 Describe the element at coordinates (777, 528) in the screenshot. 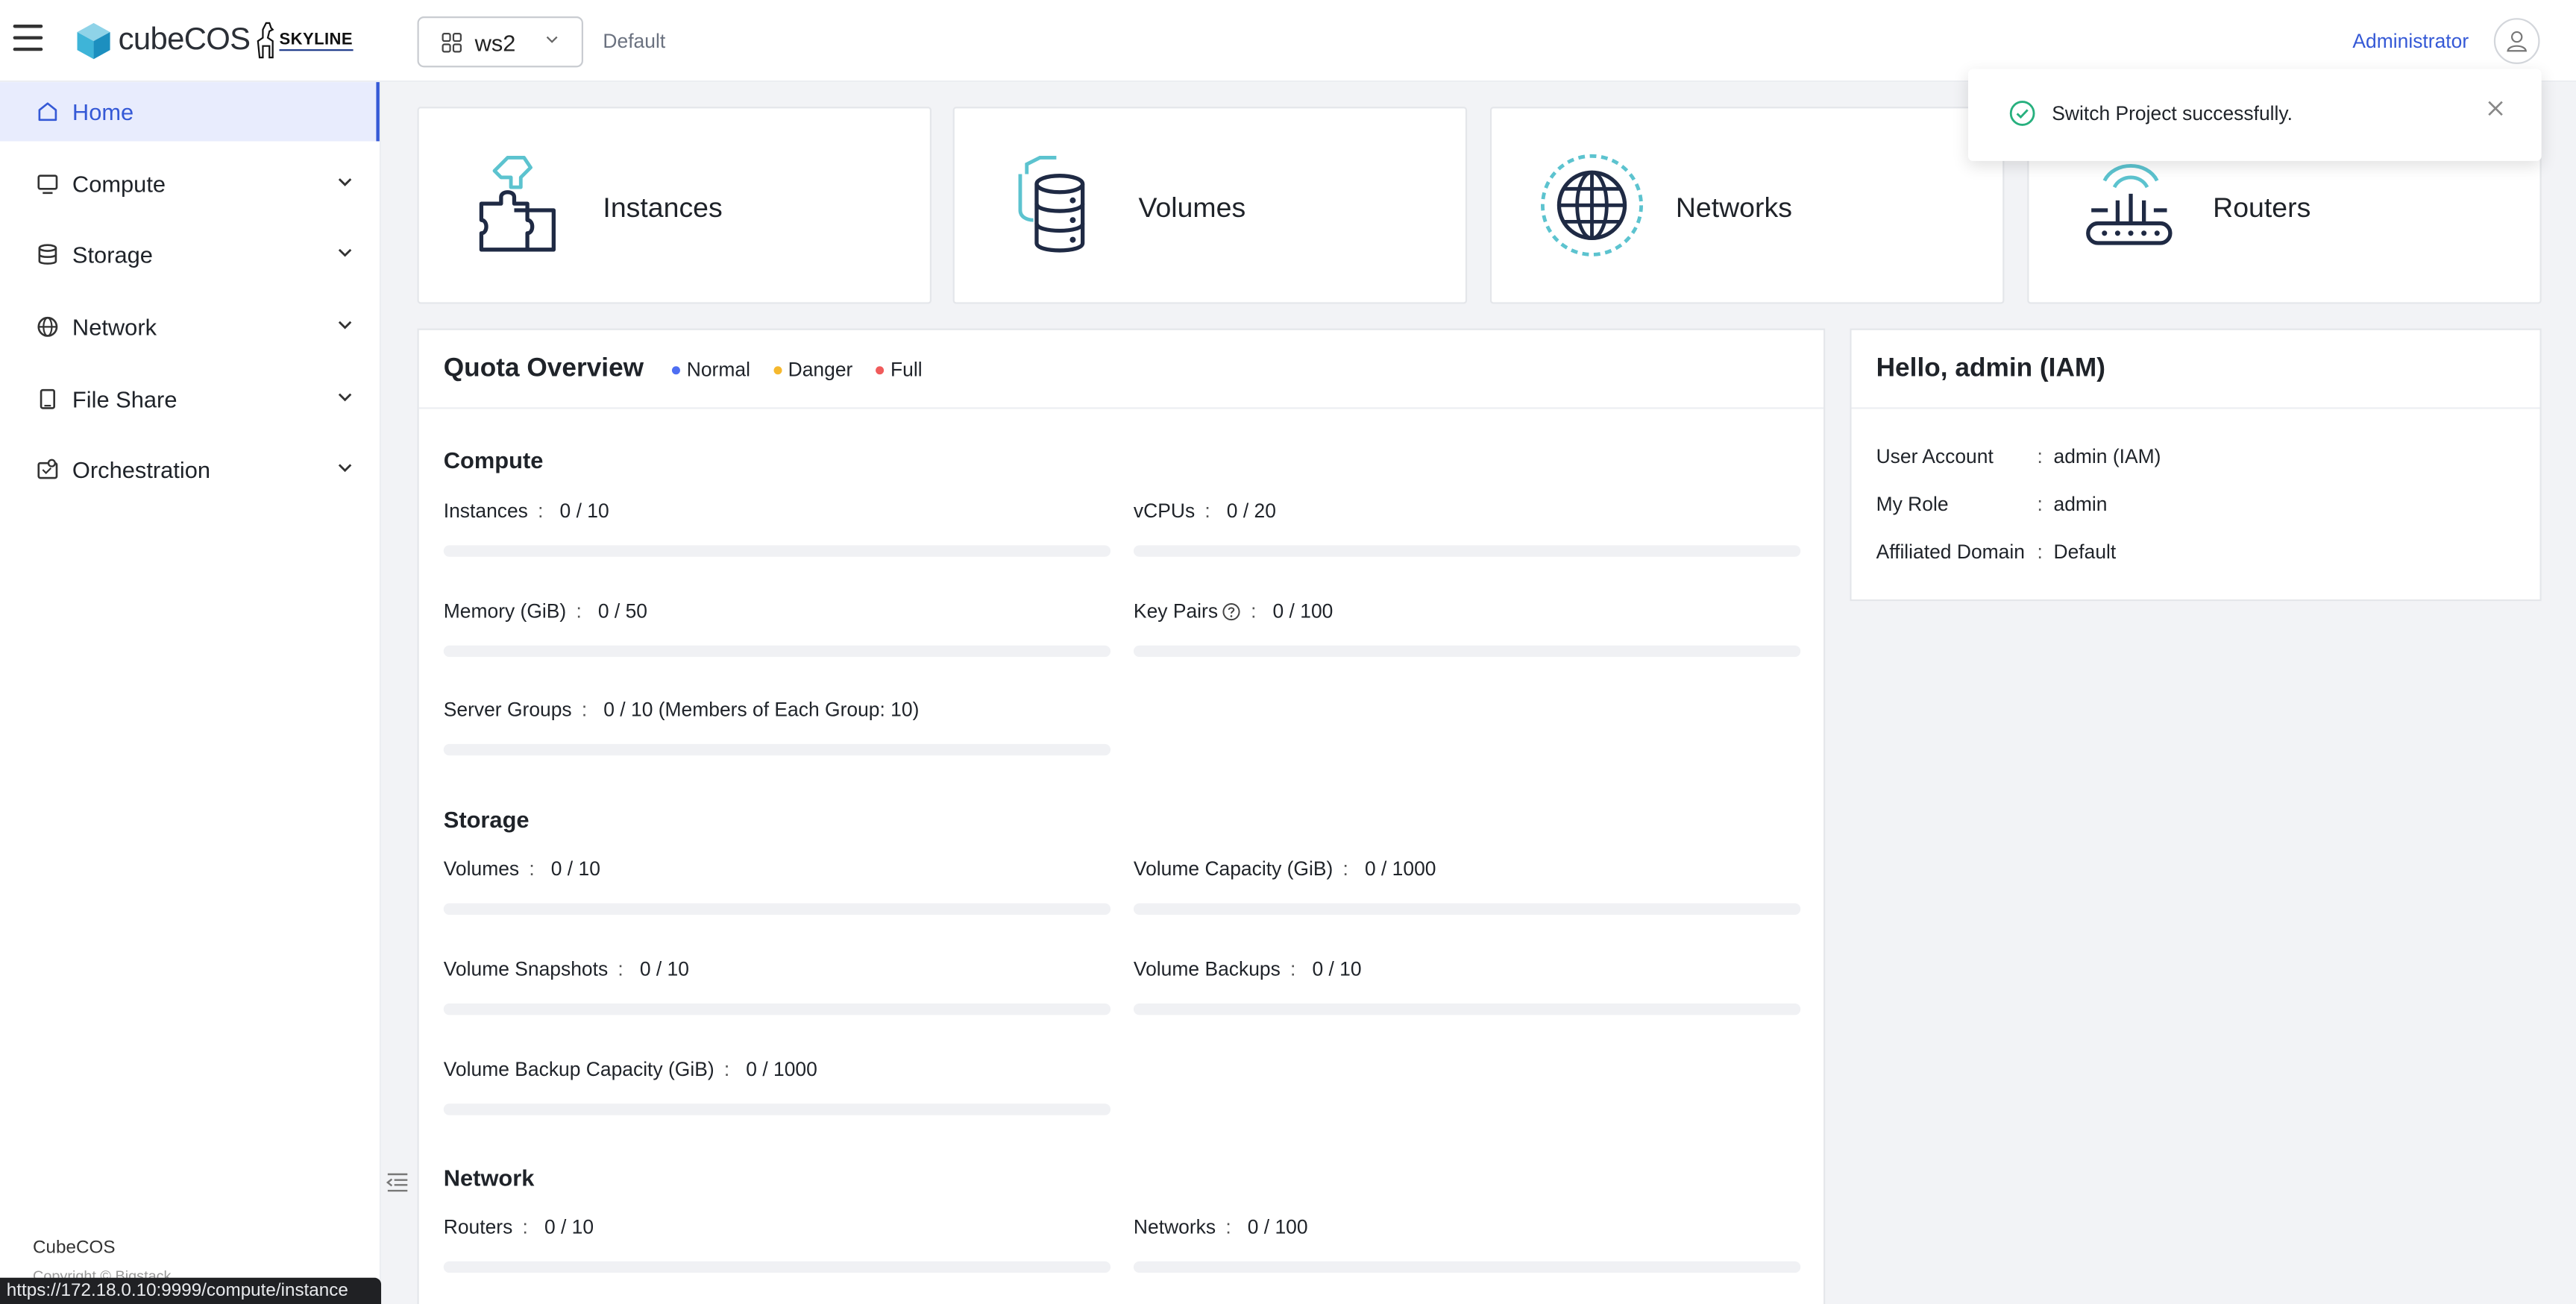

I see `quota-item-instances: Instances:0 / 10` at that location.